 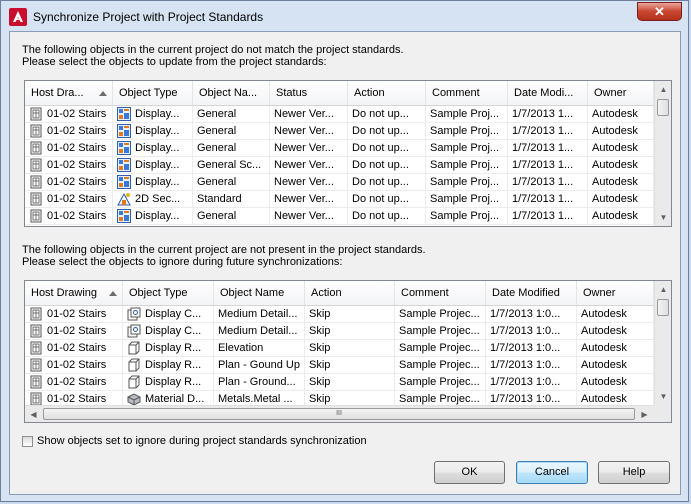 What do you see at coordinates (134, 399) in the screenshot?
I see `material-icon` at bounding box center [134, 399].